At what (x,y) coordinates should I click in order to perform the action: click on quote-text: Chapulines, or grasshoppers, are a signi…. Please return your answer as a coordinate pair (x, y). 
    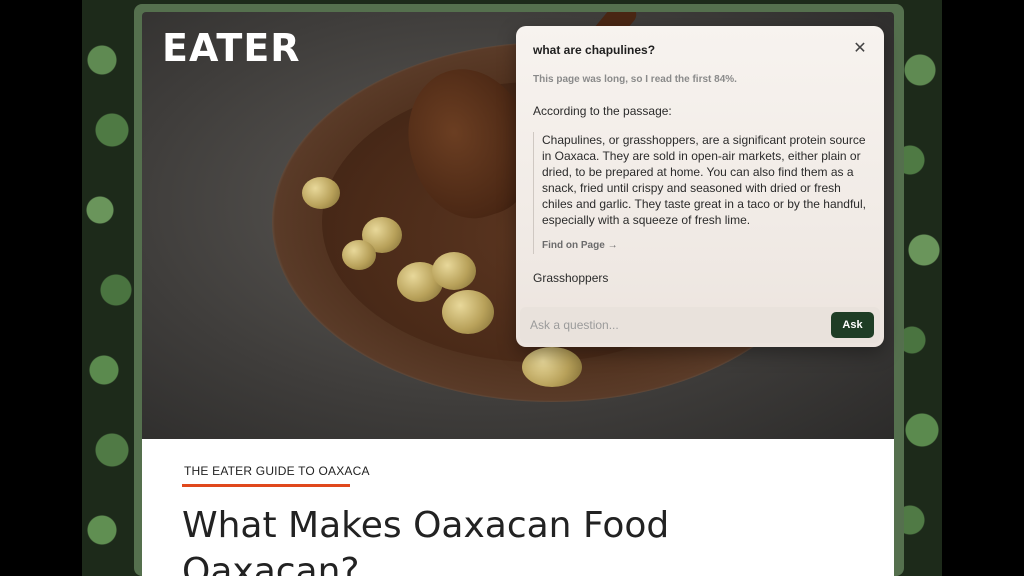
    Looking at the image, I should click on (704, 180).